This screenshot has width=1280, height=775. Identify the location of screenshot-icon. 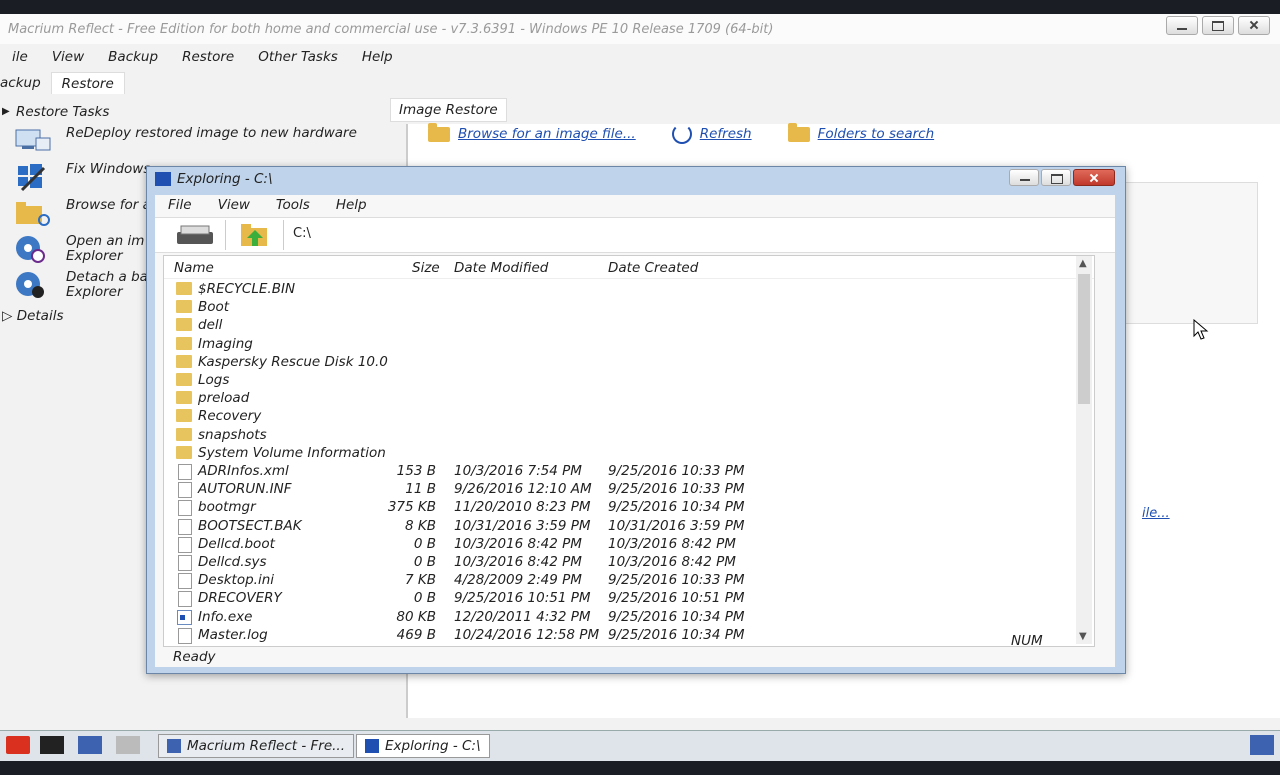
(128, 745).